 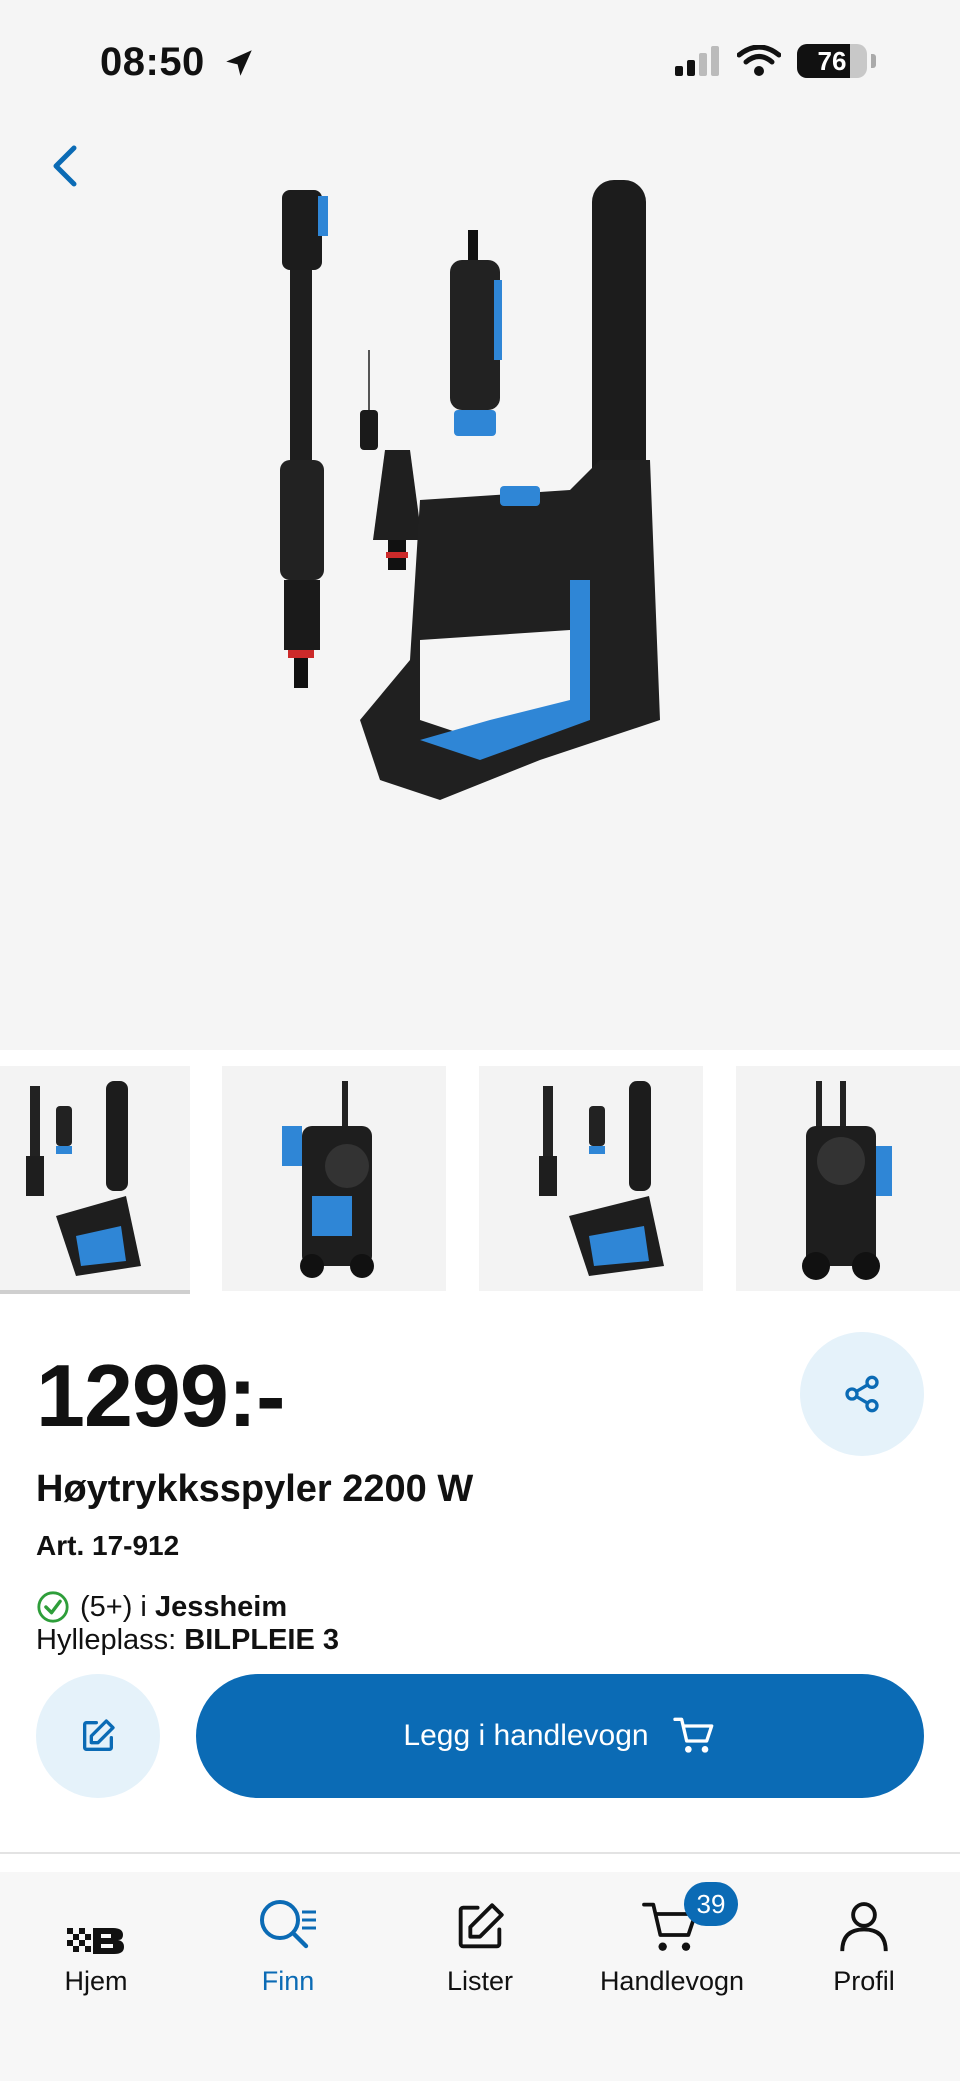 I want to click on bottom-tab-bar: Hjem Finn Lister Handlevogn 39 Profil, so click(x=480, y=1976).